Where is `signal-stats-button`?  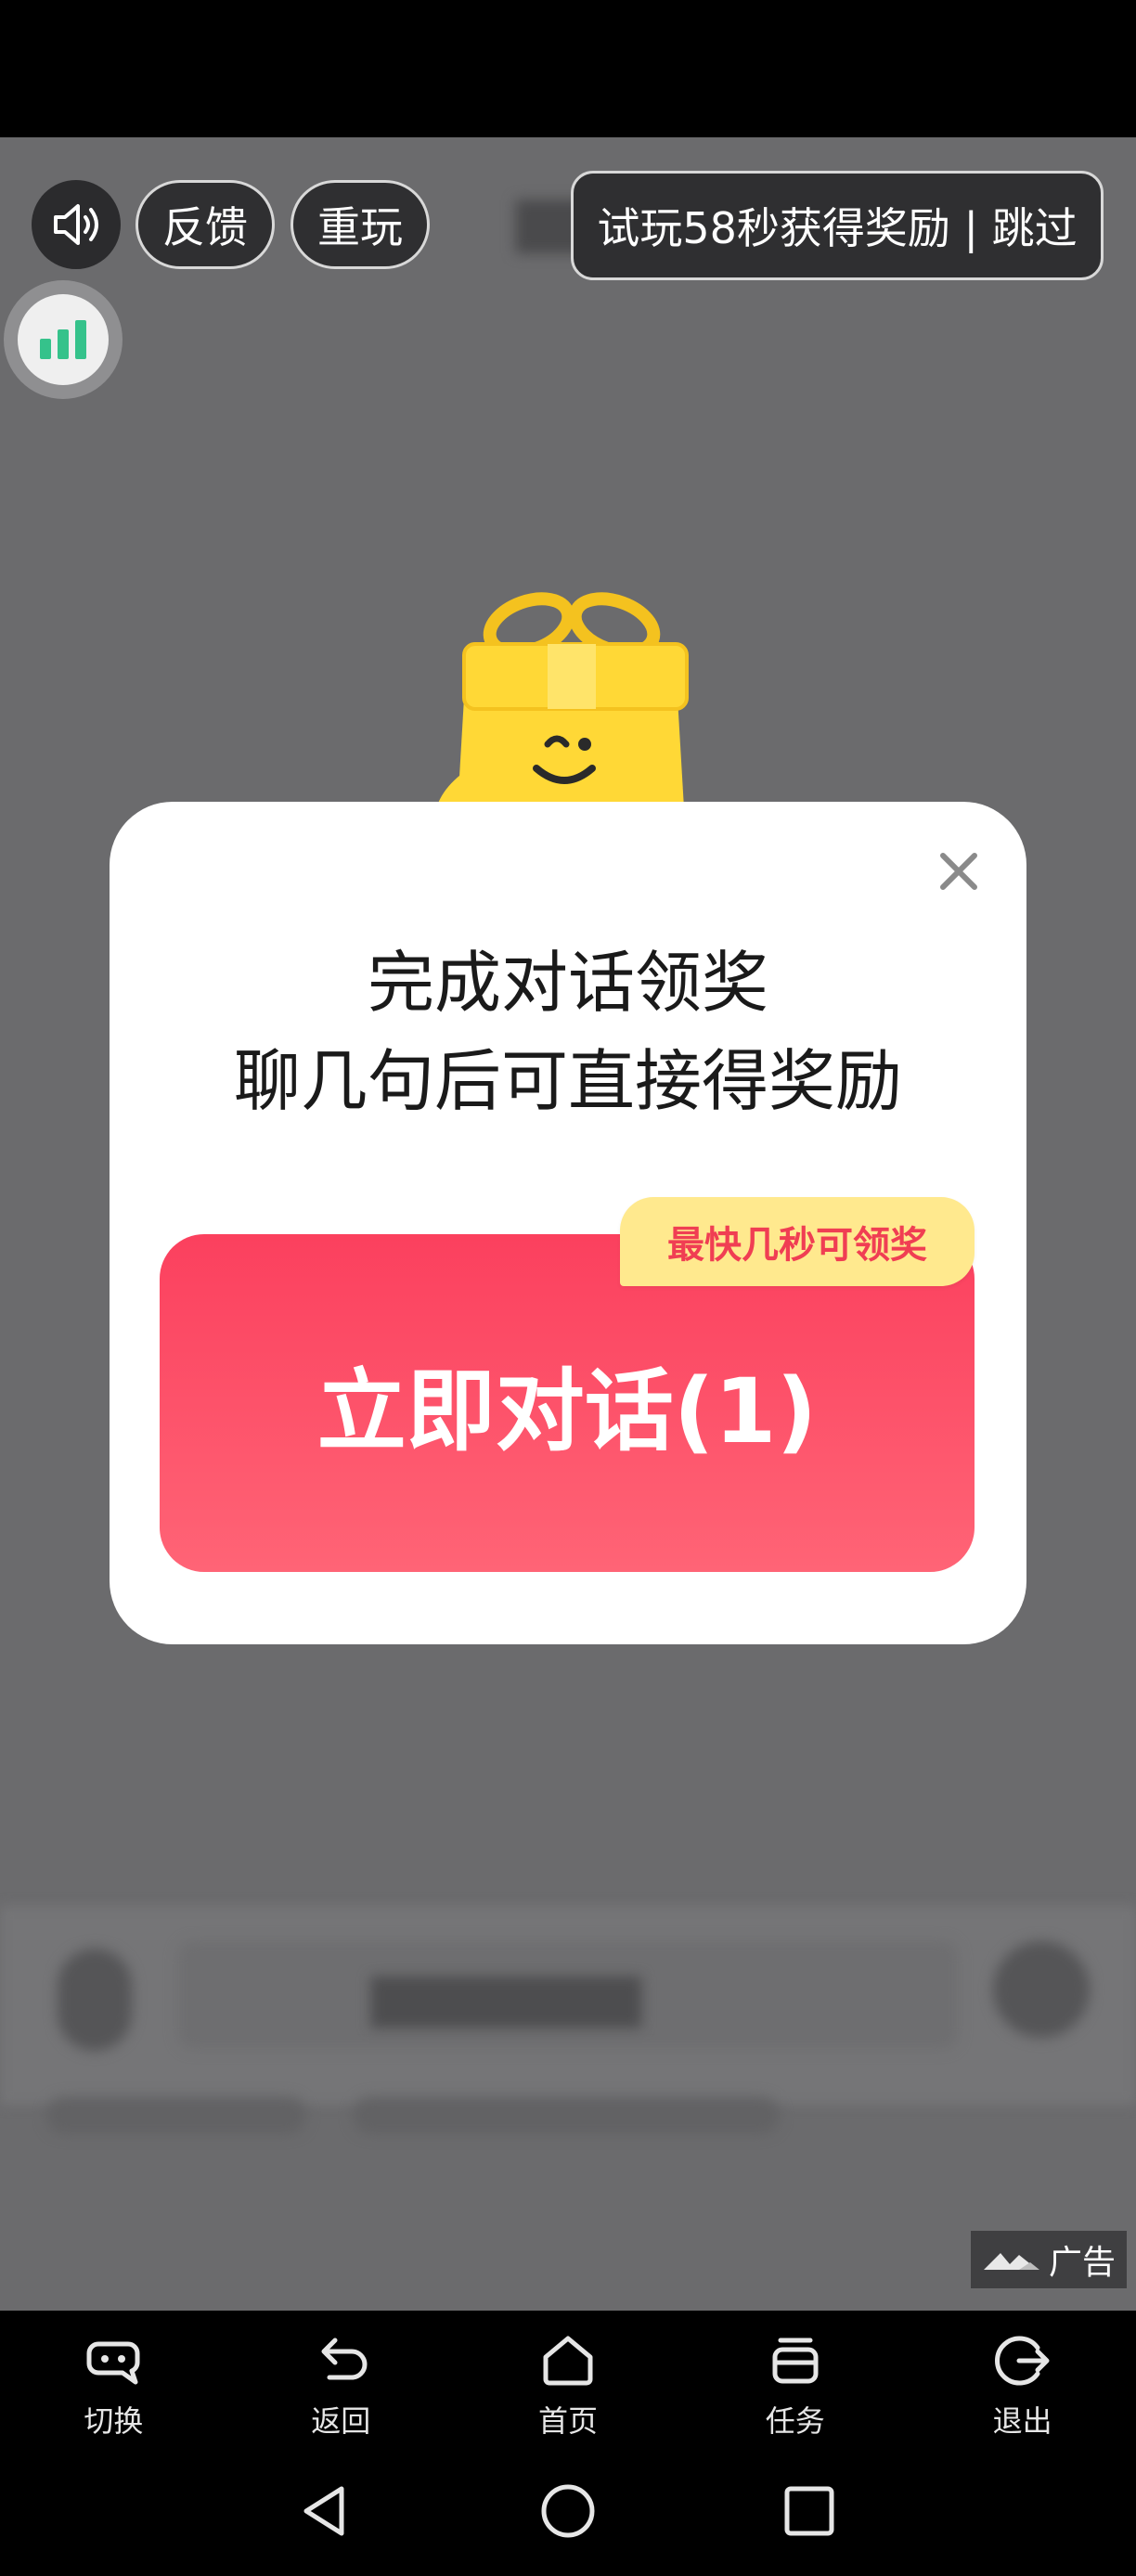 signal-stats-button is located at coordinates (63, 339).